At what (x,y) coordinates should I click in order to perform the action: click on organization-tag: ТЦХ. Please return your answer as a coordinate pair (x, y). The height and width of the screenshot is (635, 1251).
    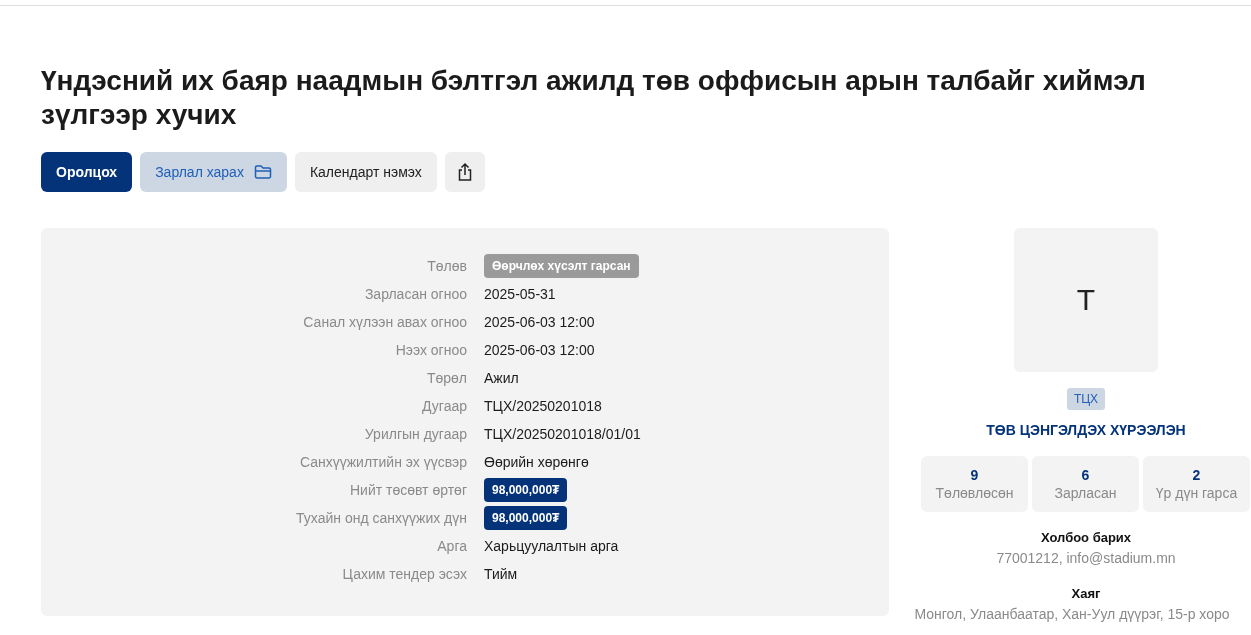
    Looking at the image, I should click on (1086, 399).